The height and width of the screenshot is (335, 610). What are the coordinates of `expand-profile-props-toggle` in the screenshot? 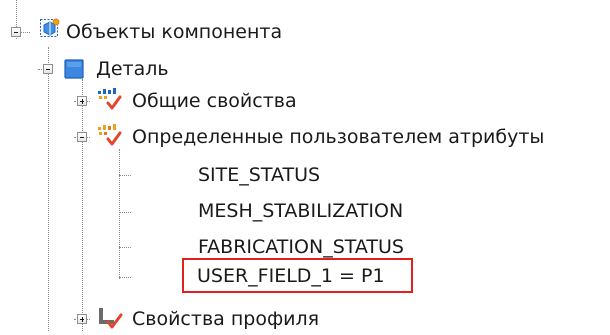 It's located at (82, 319).